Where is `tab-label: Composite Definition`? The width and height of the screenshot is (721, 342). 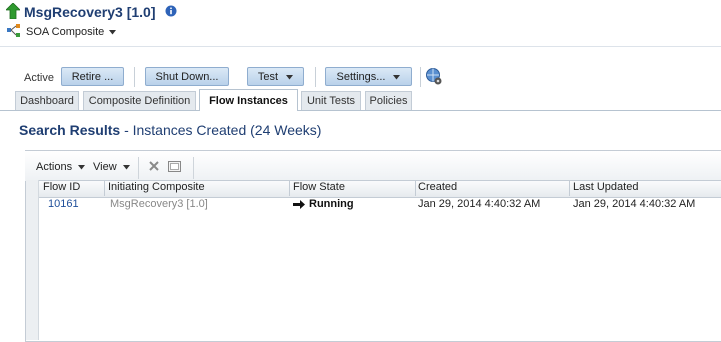
tab-label: Composite Definition is located at coordinates (139, 101).